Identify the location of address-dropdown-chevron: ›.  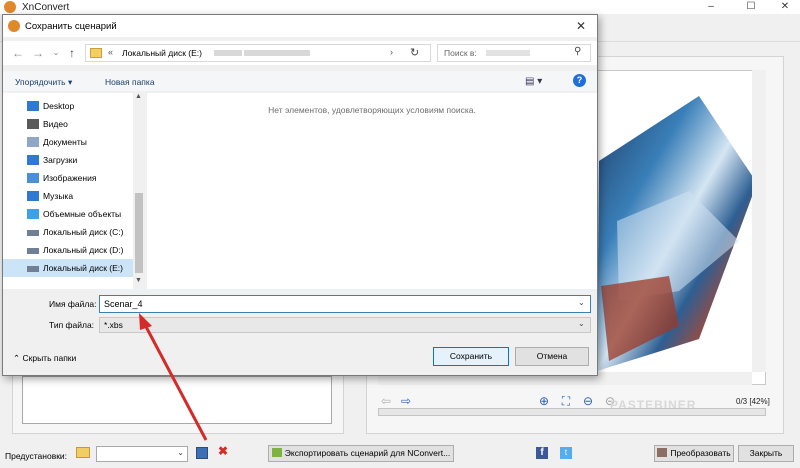
(391, 52).